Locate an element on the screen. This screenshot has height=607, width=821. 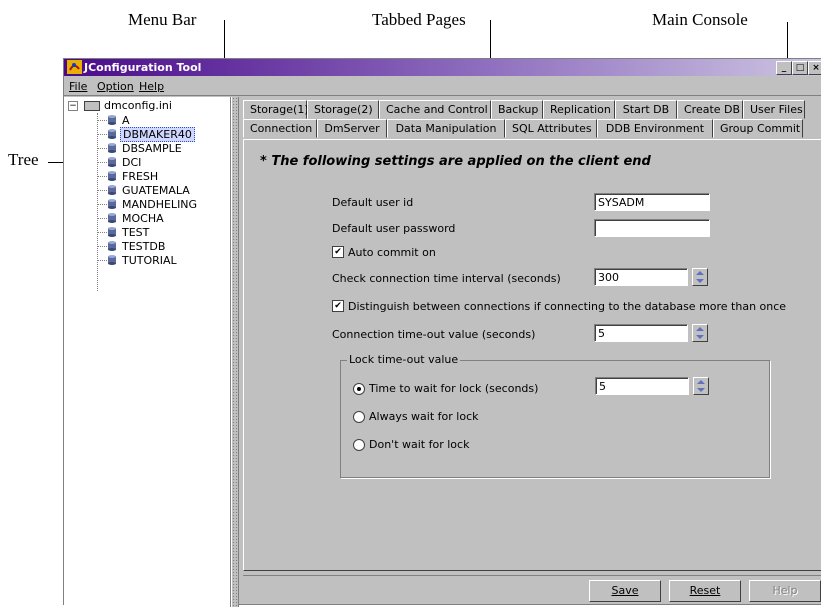
callout-tree: Tree is located at coordinates (23, 159).